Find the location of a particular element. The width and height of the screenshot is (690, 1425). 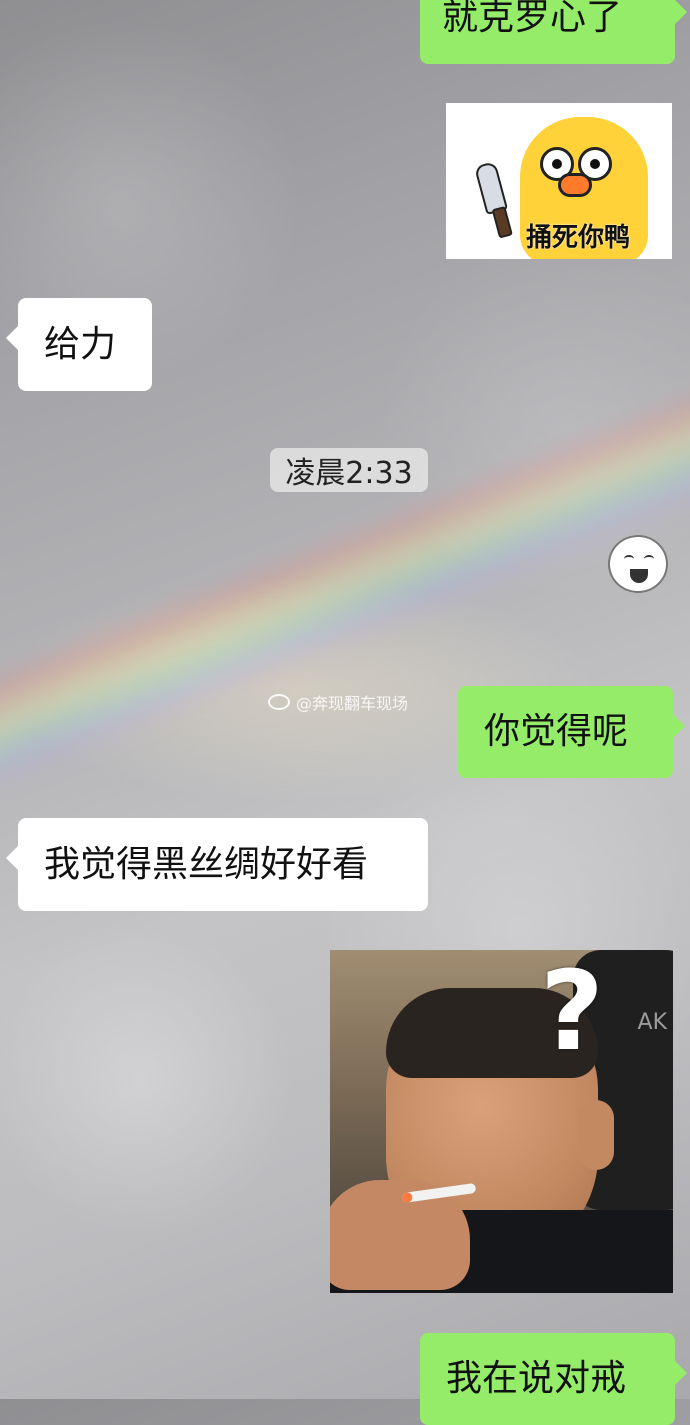

face-mouth is located at coordinates (639, 576).